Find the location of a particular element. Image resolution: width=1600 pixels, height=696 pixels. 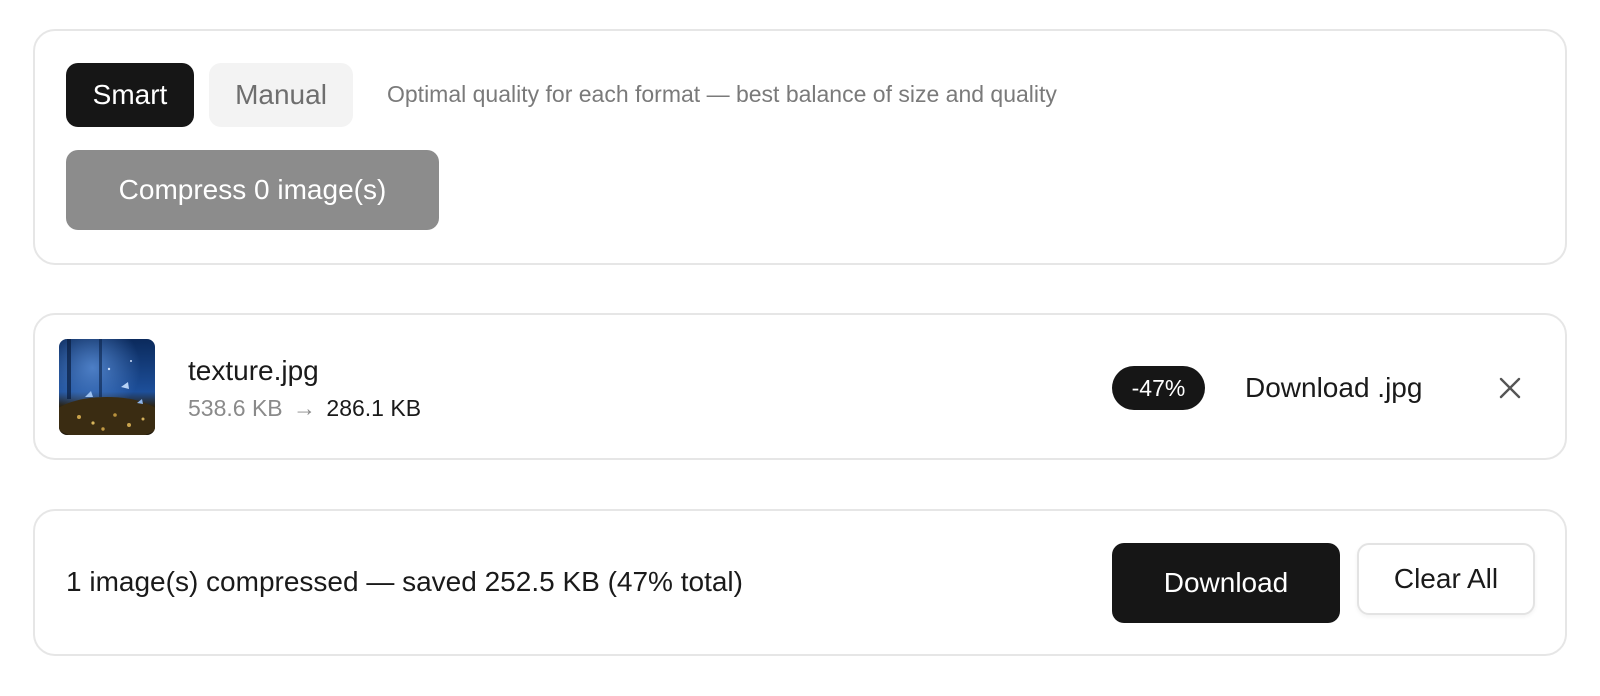

close-icon is located at coordinates (1510, 388).